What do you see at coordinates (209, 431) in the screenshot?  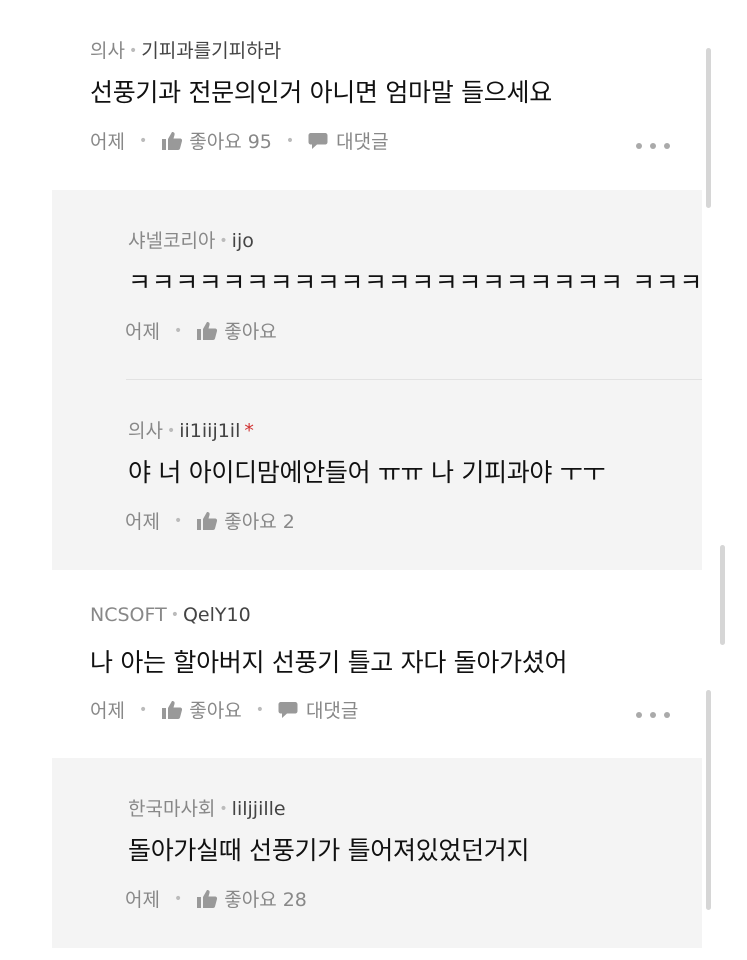 I see `author-nickname: ii1iij1il` at bounding box center [209, 431].